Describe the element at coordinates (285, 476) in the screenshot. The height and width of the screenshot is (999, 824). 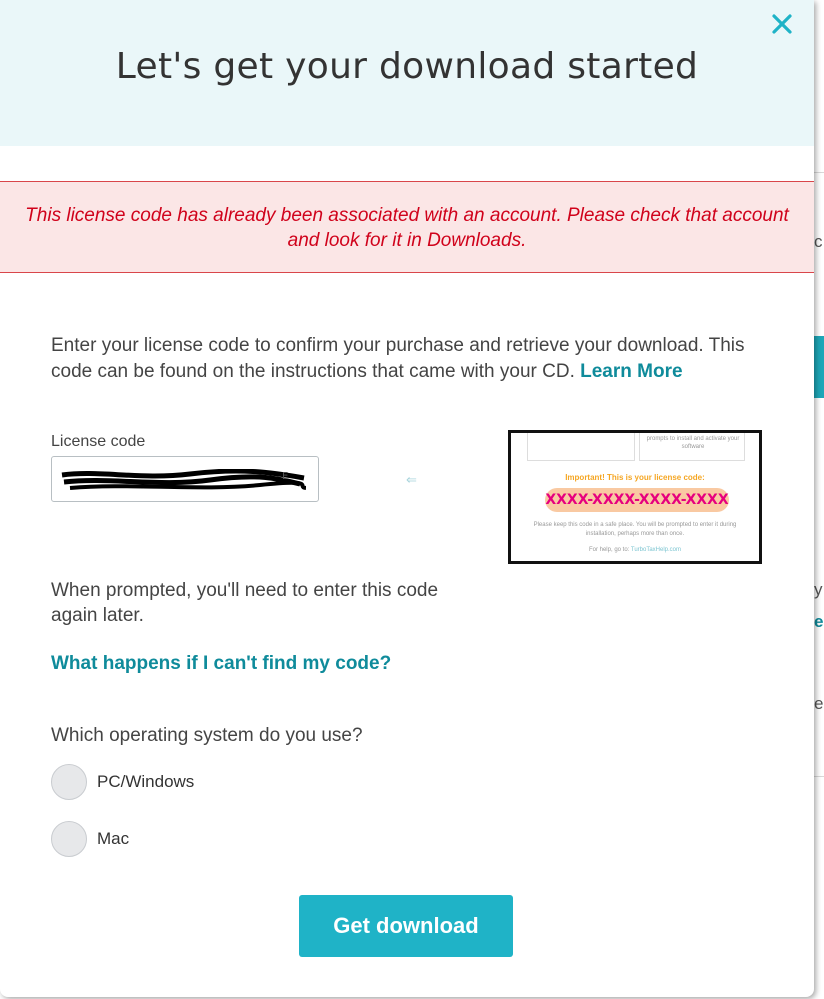
I see `svg-text: E` at that location.